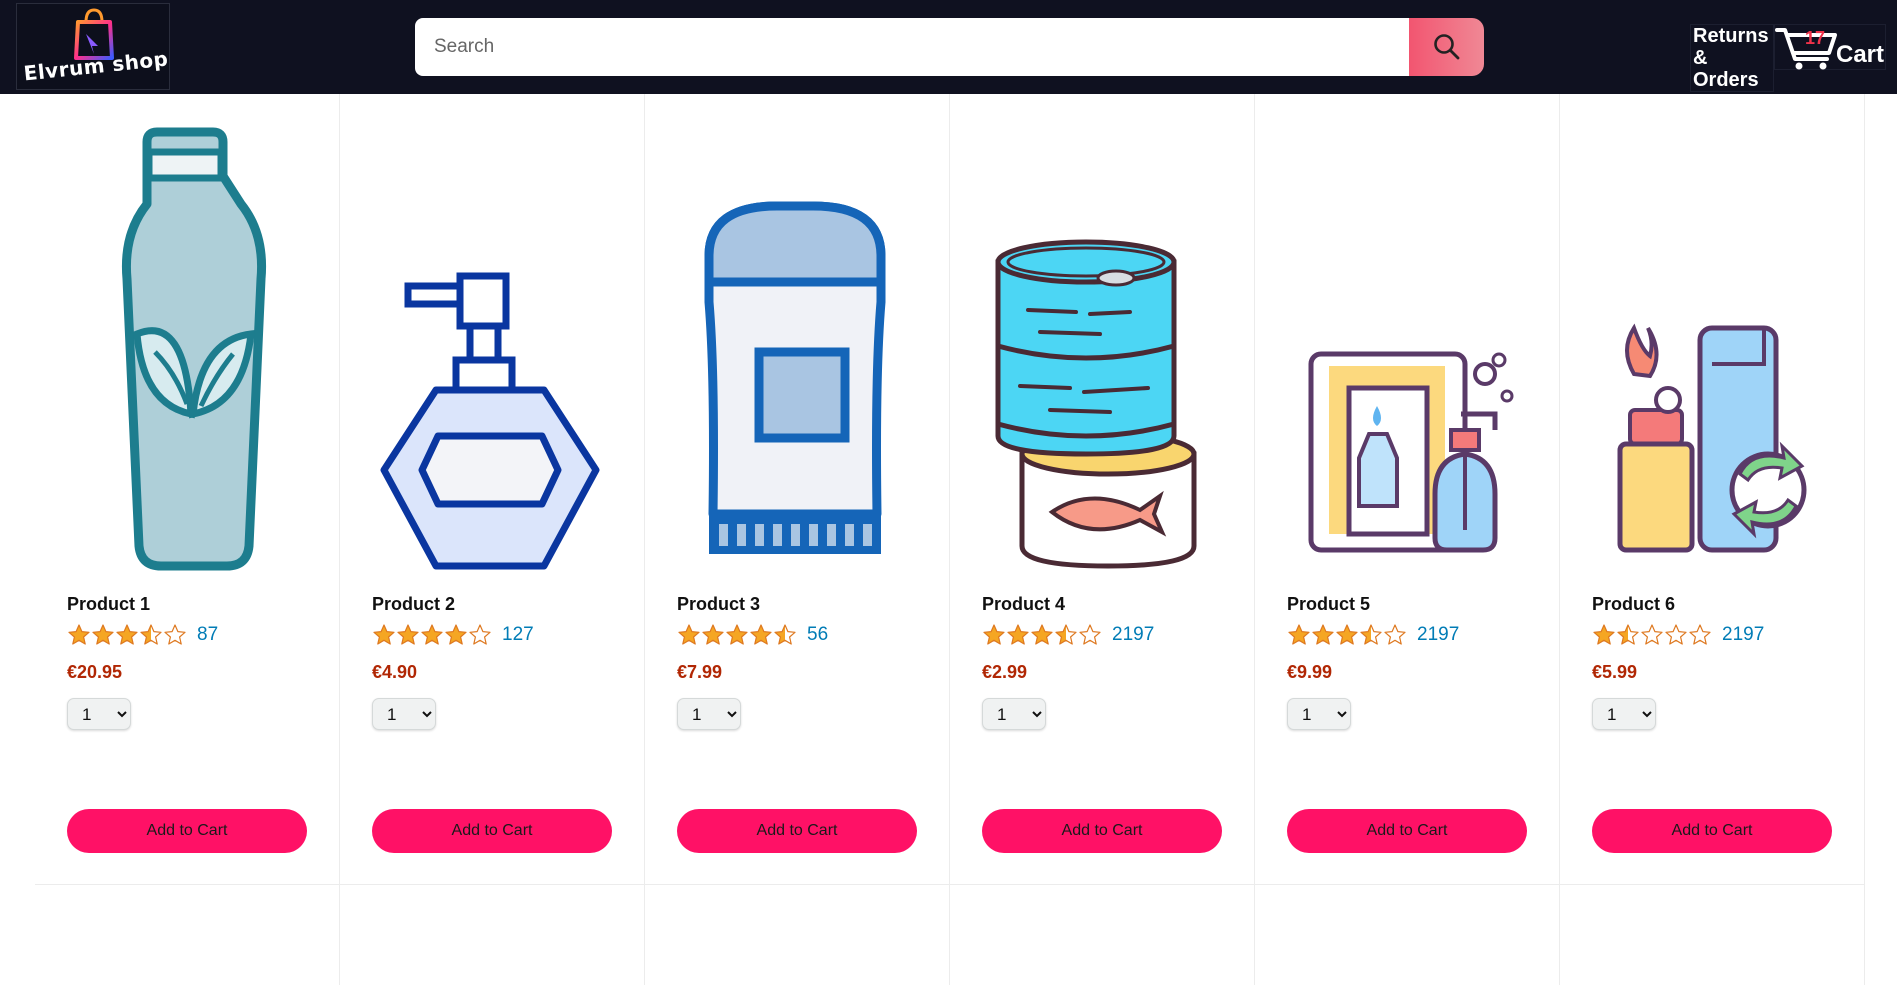 This screenshot has height=985, width=1897. Describe the element at coordinates (1815, 38) in the screenshot. I see `cart-count-badge: 17` at that location.